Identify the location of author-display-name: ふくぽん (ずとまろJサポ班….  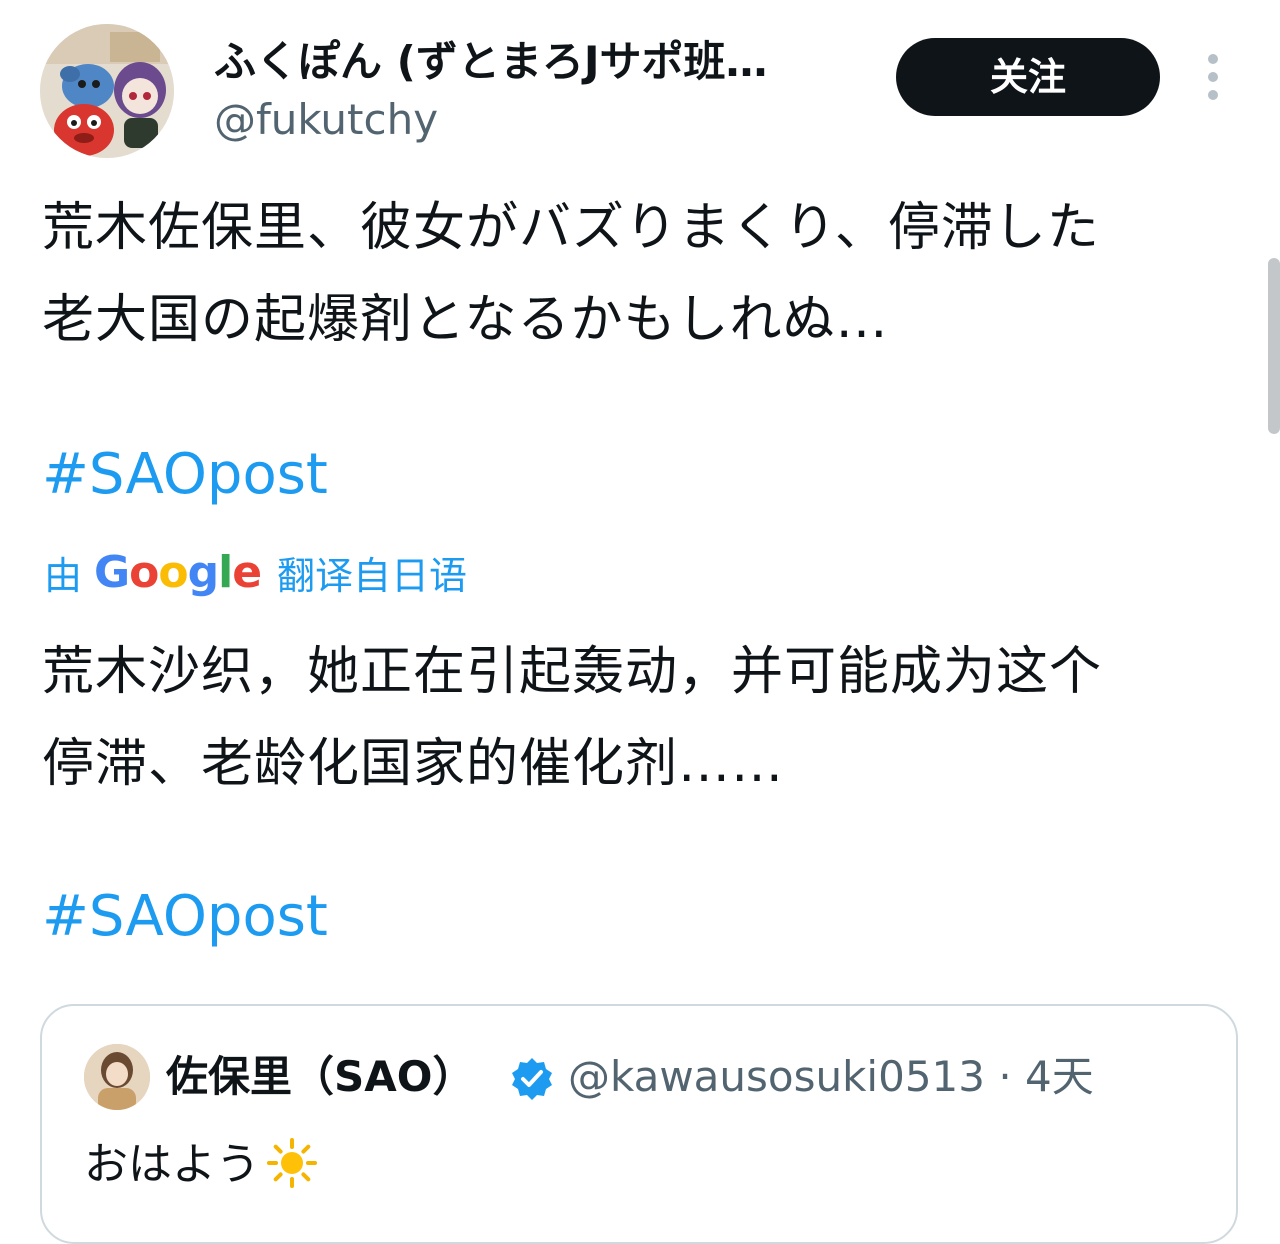
(544, 62).